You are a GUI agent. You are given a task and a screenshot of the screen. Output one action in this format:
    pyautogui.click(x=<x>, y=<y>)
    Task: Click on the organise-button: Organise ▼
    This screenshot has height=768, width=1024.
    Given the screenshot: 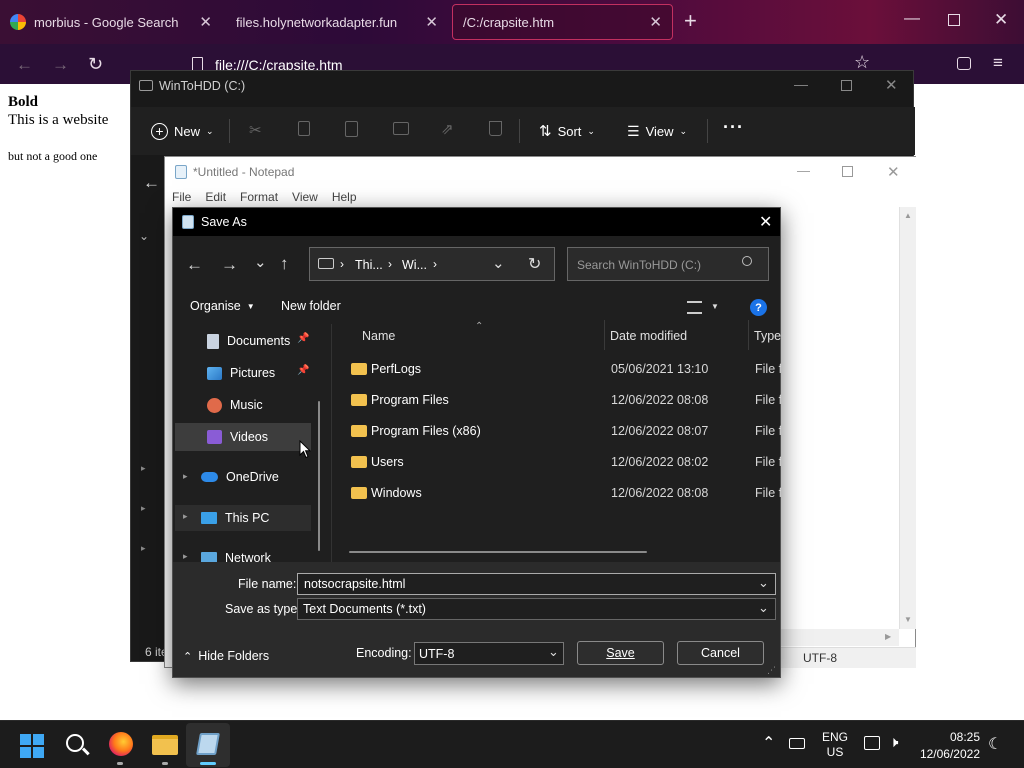 What is the action you would take?
    pyautogui.click(x=222, y=306)
    